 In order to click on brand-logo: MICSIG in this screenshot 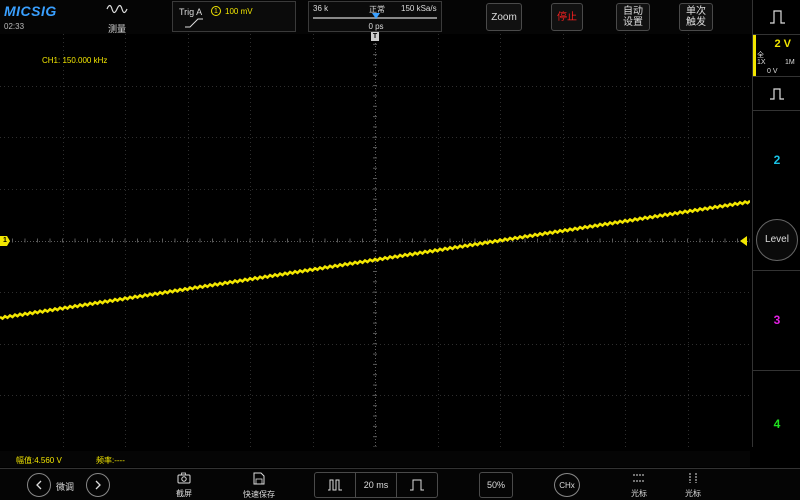, I will do `click(30, 11)`.